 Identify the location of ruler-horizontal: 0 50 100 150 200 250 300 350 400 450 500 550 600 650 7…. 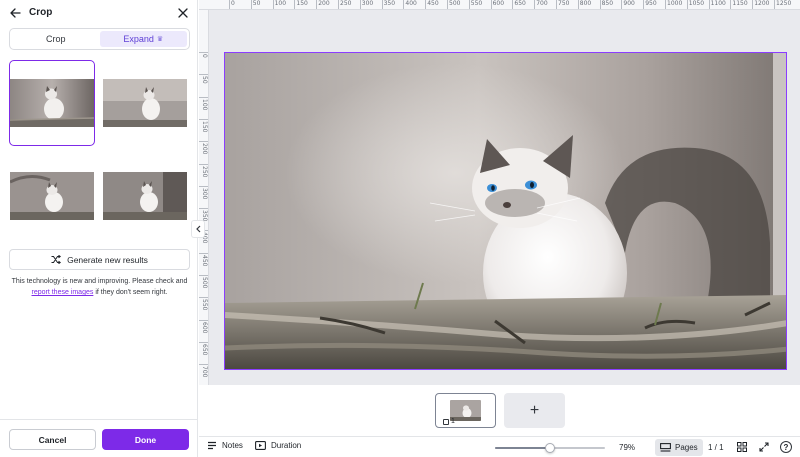
(499, 5).